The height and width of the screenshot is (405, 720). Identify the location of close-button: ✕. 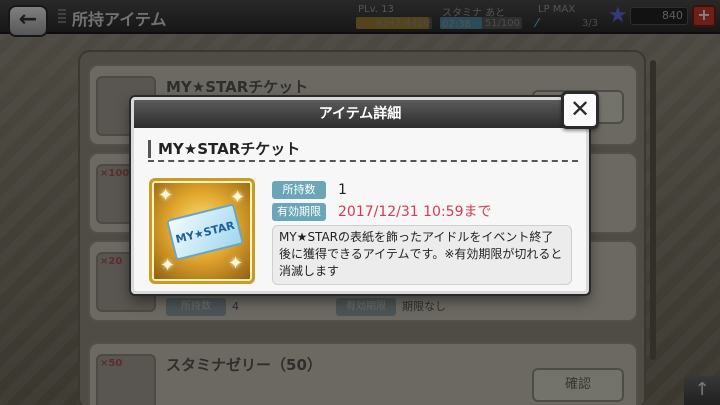
(580, 110).